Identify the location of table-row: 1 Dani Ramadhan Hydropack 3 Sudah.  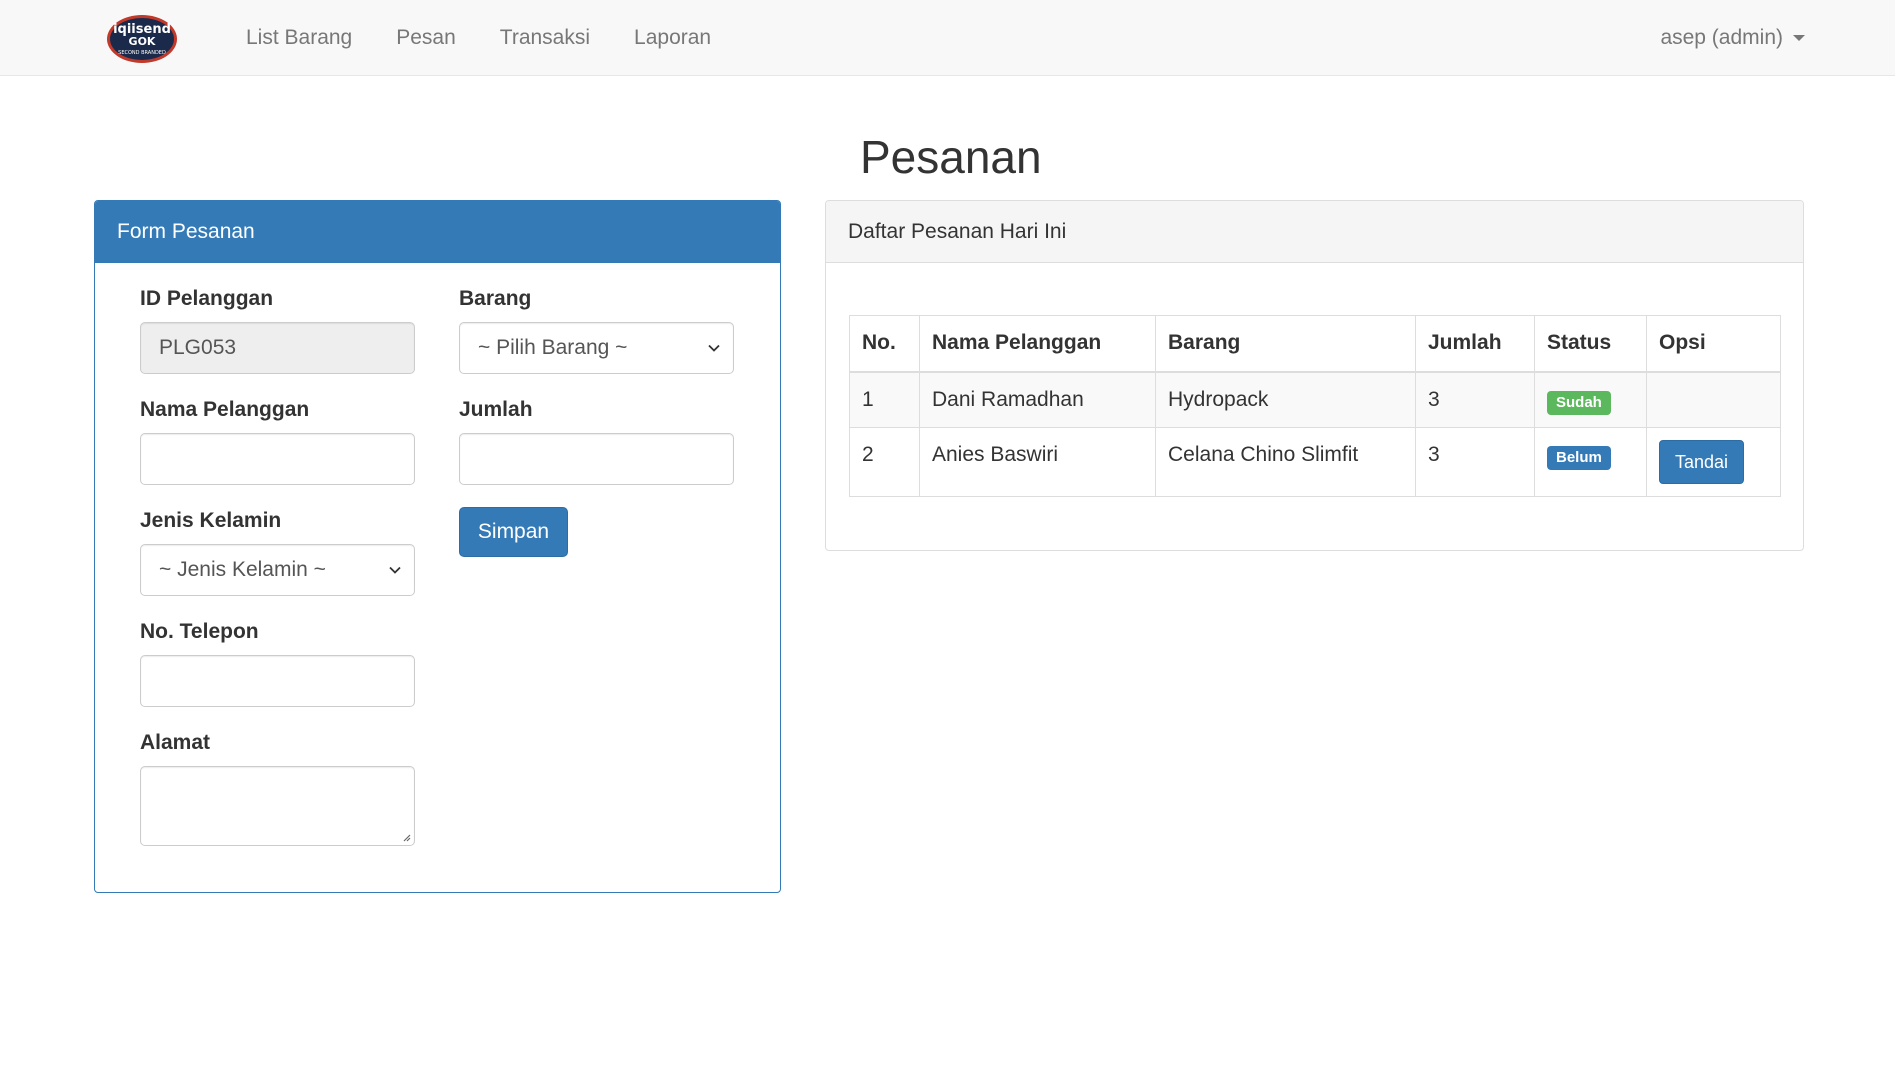
(1315, 399).